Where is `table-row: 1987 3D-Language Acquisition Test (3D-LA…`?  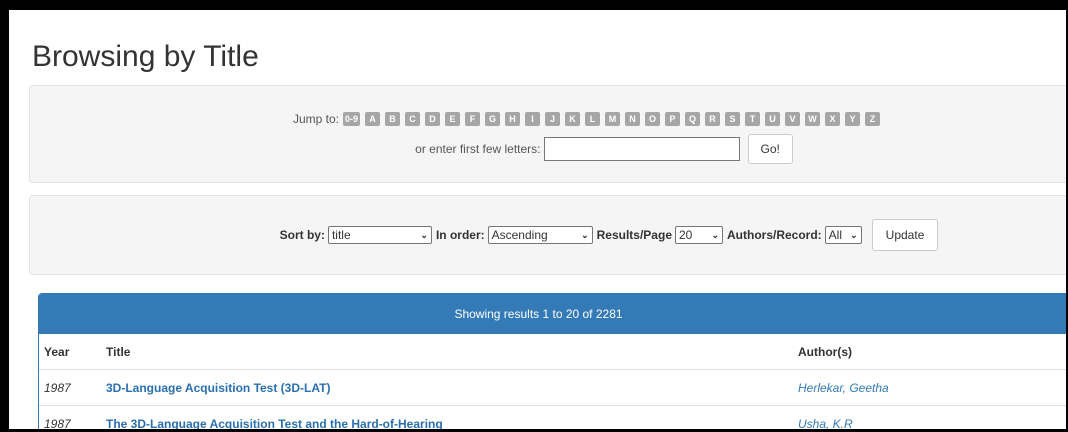 table-row: 1987 3D-Language Acquisition Test (3D-LA… is located at coordinates (552, 387).